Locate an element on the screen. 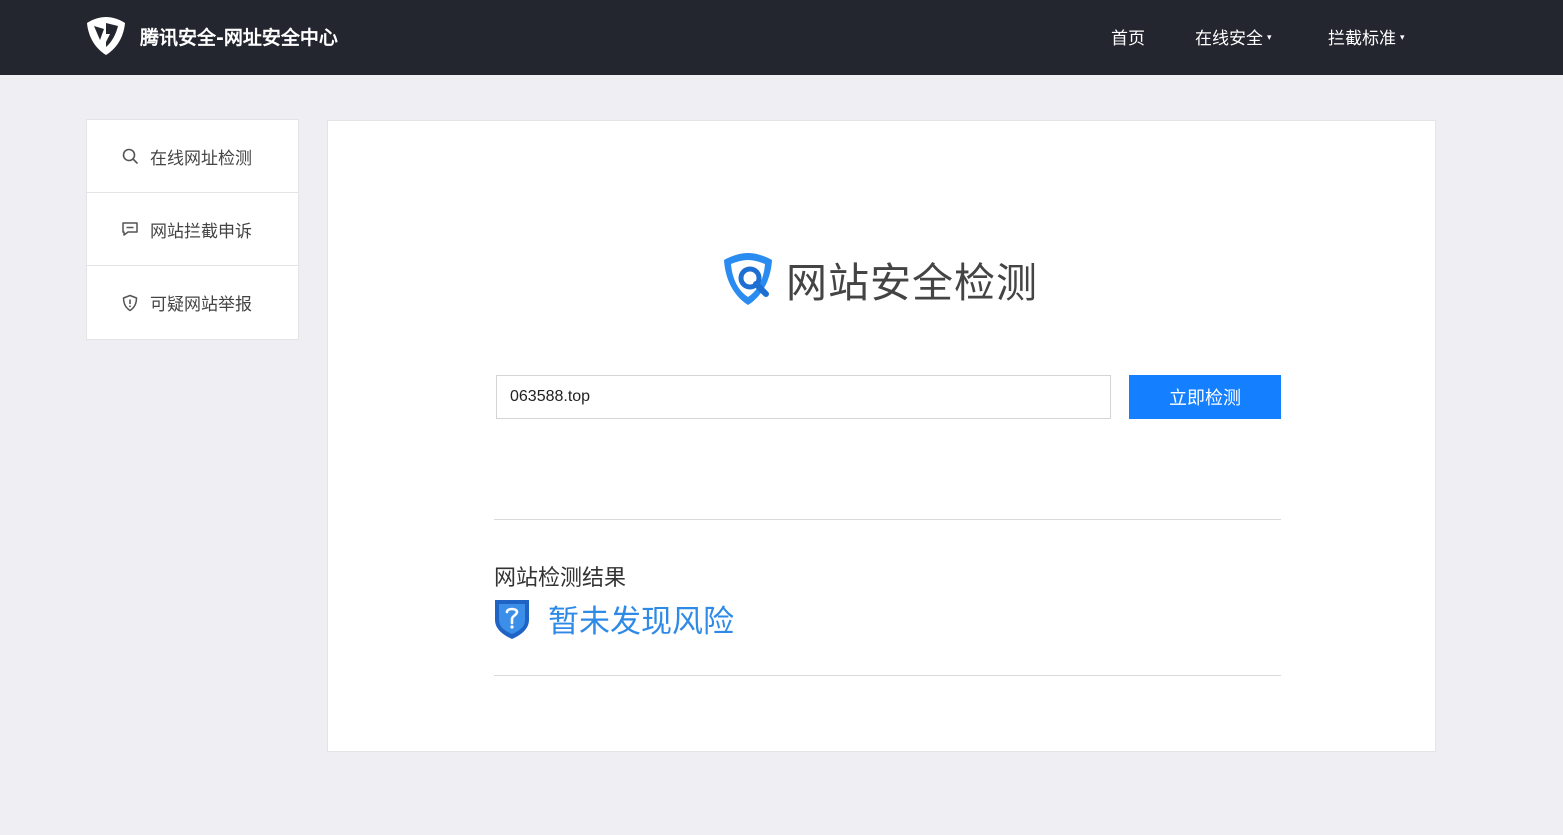  shield-search-icon is located at coordinates (748, 279).